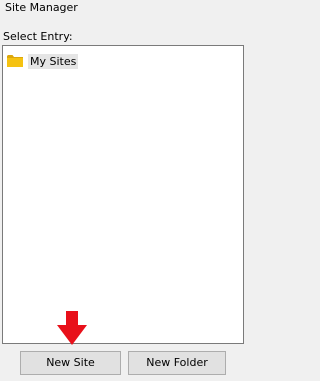 The image size is (320, 381). I want to click on new-site-button: New Site, so click(70, 363).